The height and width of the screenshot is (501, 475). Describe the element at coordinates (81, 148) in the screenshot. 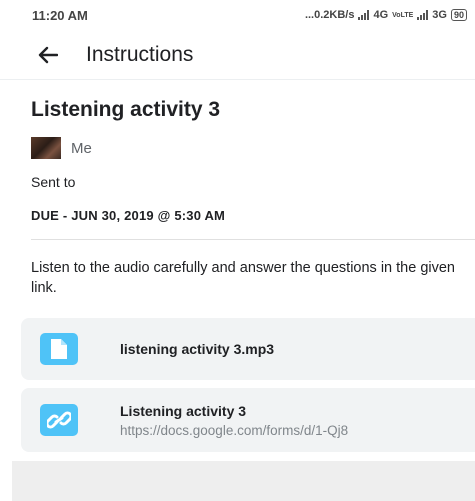

I see `author-name: Me` at that location.